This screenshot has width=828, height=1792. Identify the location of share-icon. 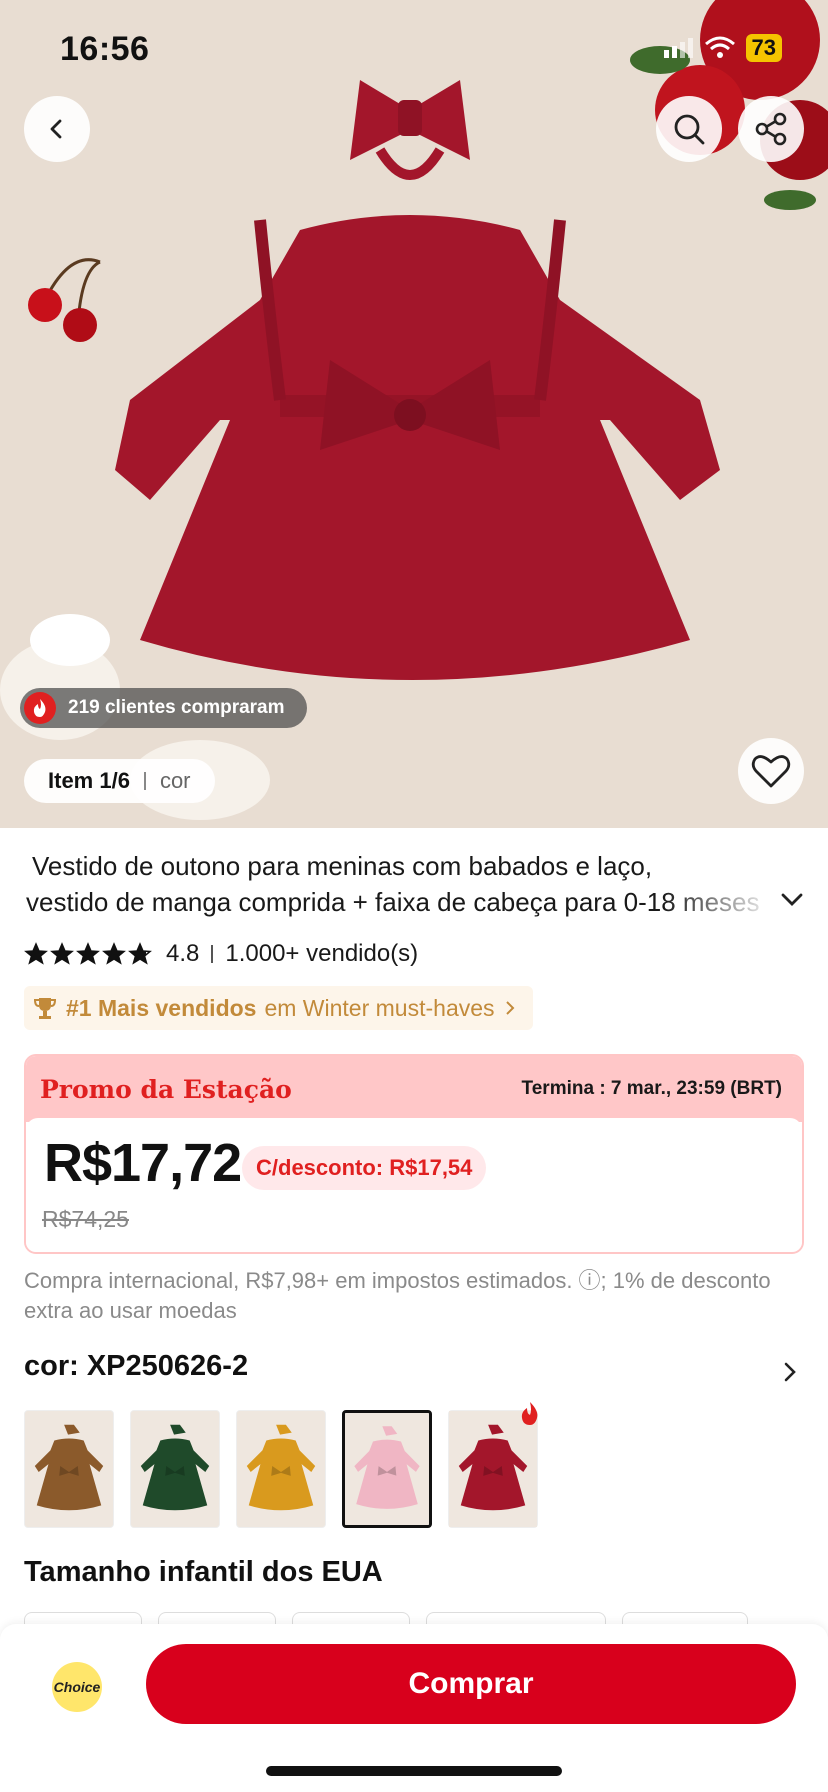
(771, 129).